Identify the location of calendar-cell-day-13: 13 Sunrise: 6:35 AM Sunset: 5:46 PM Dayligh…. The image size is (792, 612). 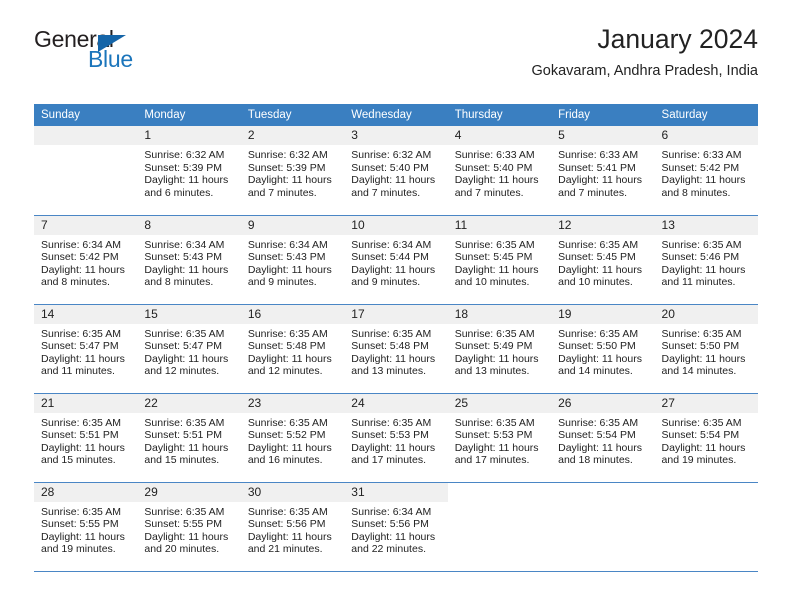
(706, 260).